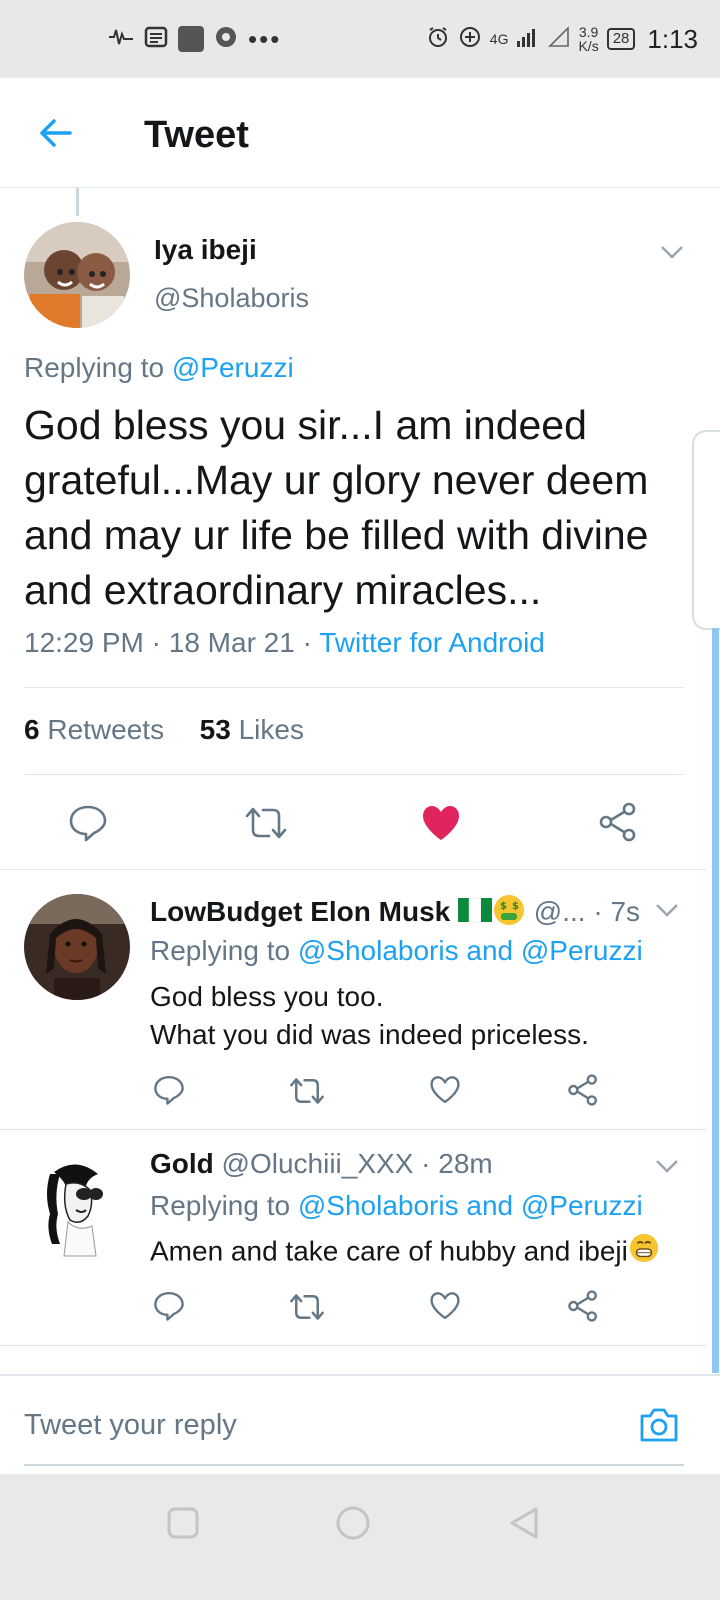 This screenshot has height=1600, width=720. I want to click on app-header: Tweet, so click(360, 133).